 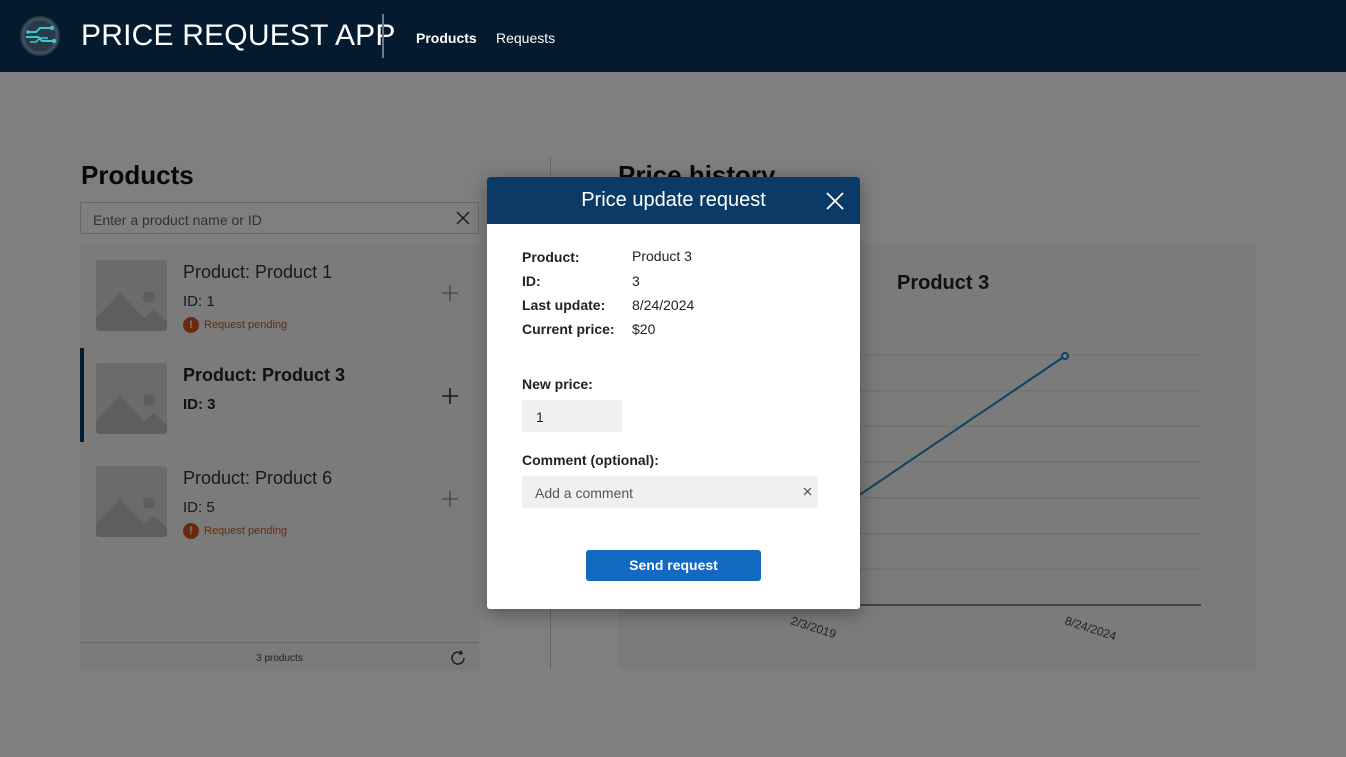 What do you see at coordinates (40, 36) in the screenshot?
I see `app-logo-icon` at bounding box center [40, 36].